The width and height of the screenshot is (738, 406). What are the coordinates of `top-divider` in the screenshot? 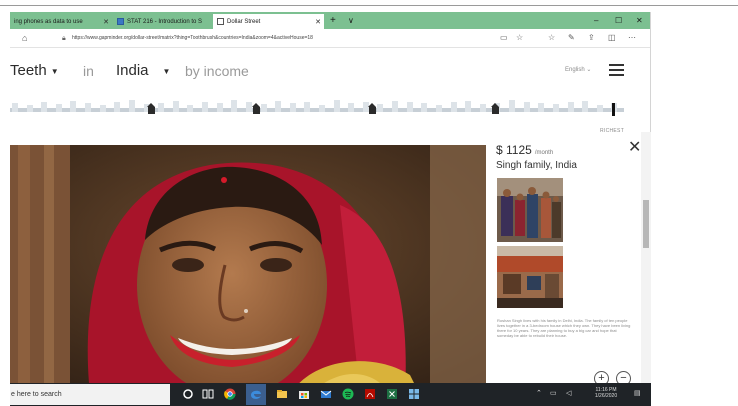 It's located at (369, 5).